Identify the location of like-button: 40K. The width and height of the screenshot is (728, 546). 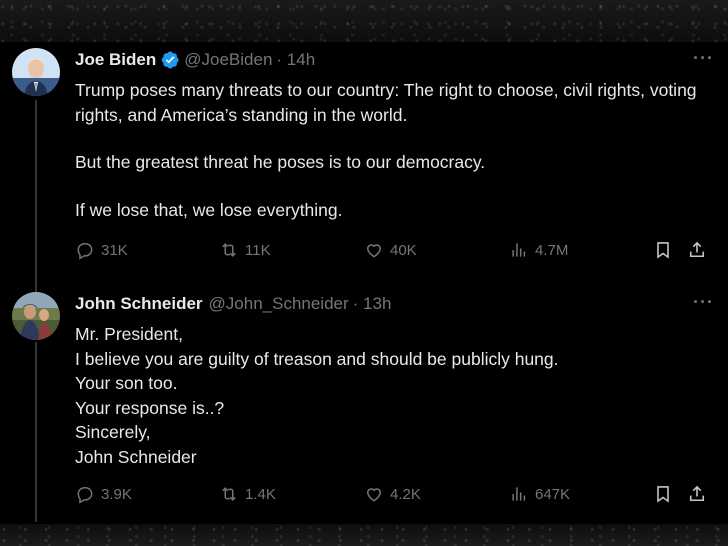
(390, 250).